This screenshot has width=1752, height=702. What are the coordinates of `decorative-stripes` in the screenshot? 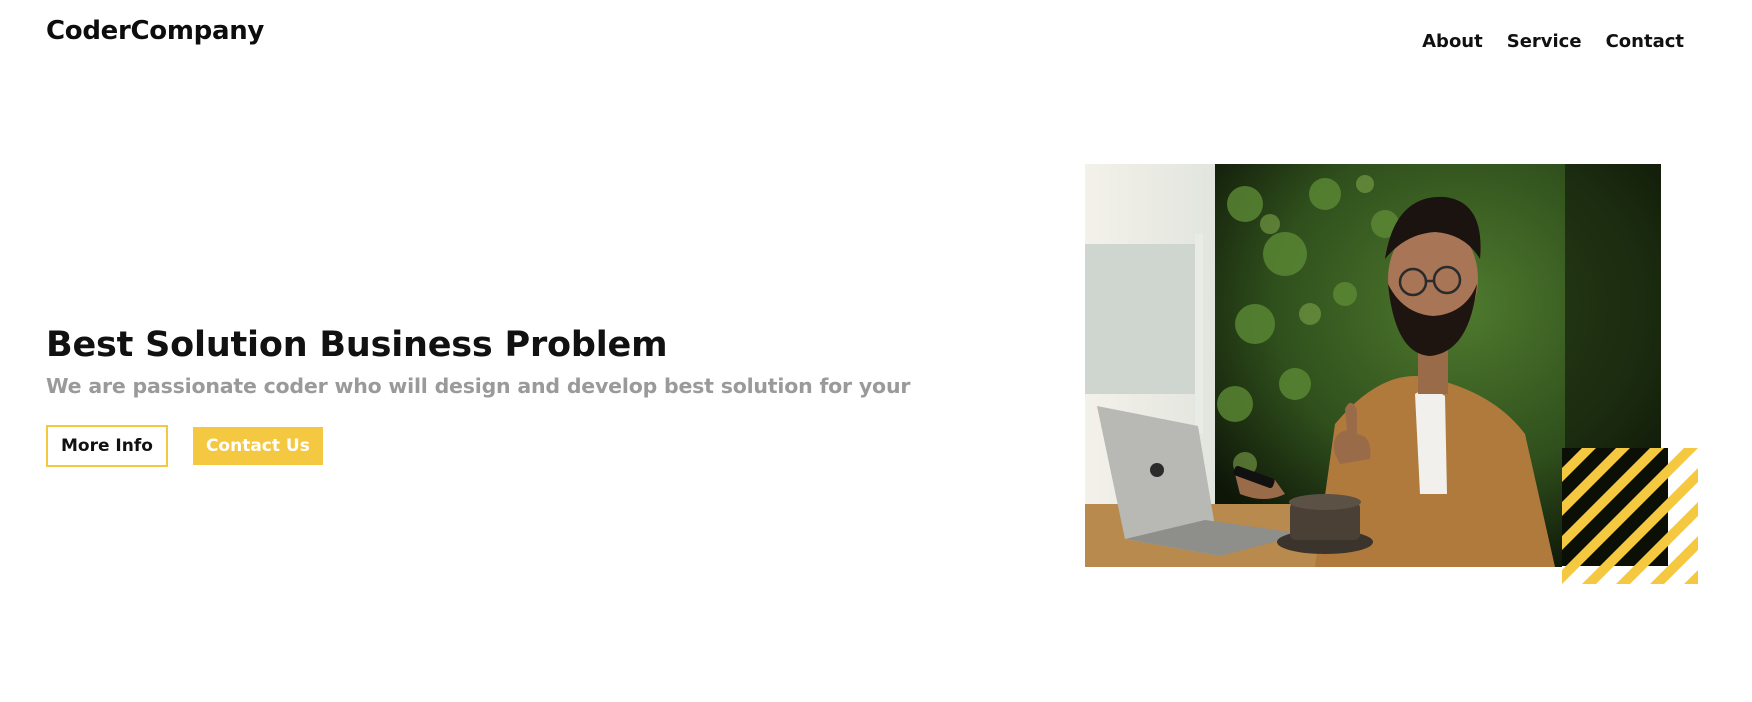 It's located at (1630, 516).